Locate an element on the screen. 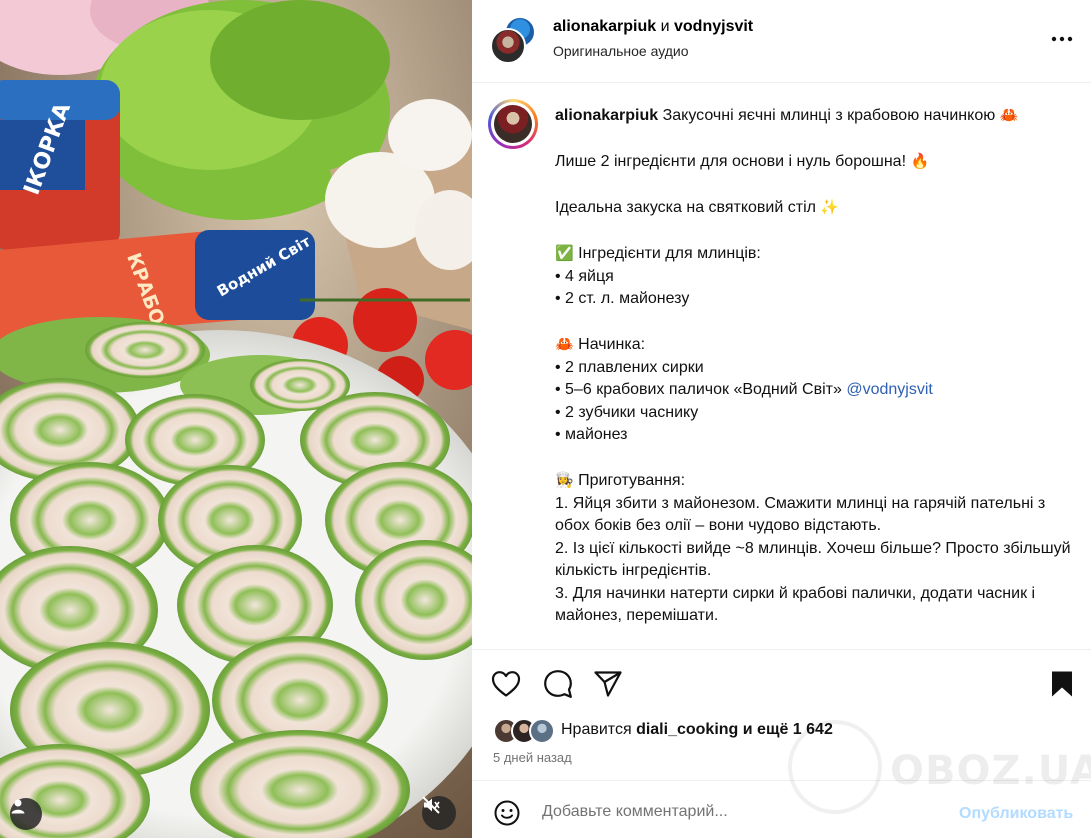 This screenshot has width=1091, height=839. collab-avatars is located at coordinates (515, 41).